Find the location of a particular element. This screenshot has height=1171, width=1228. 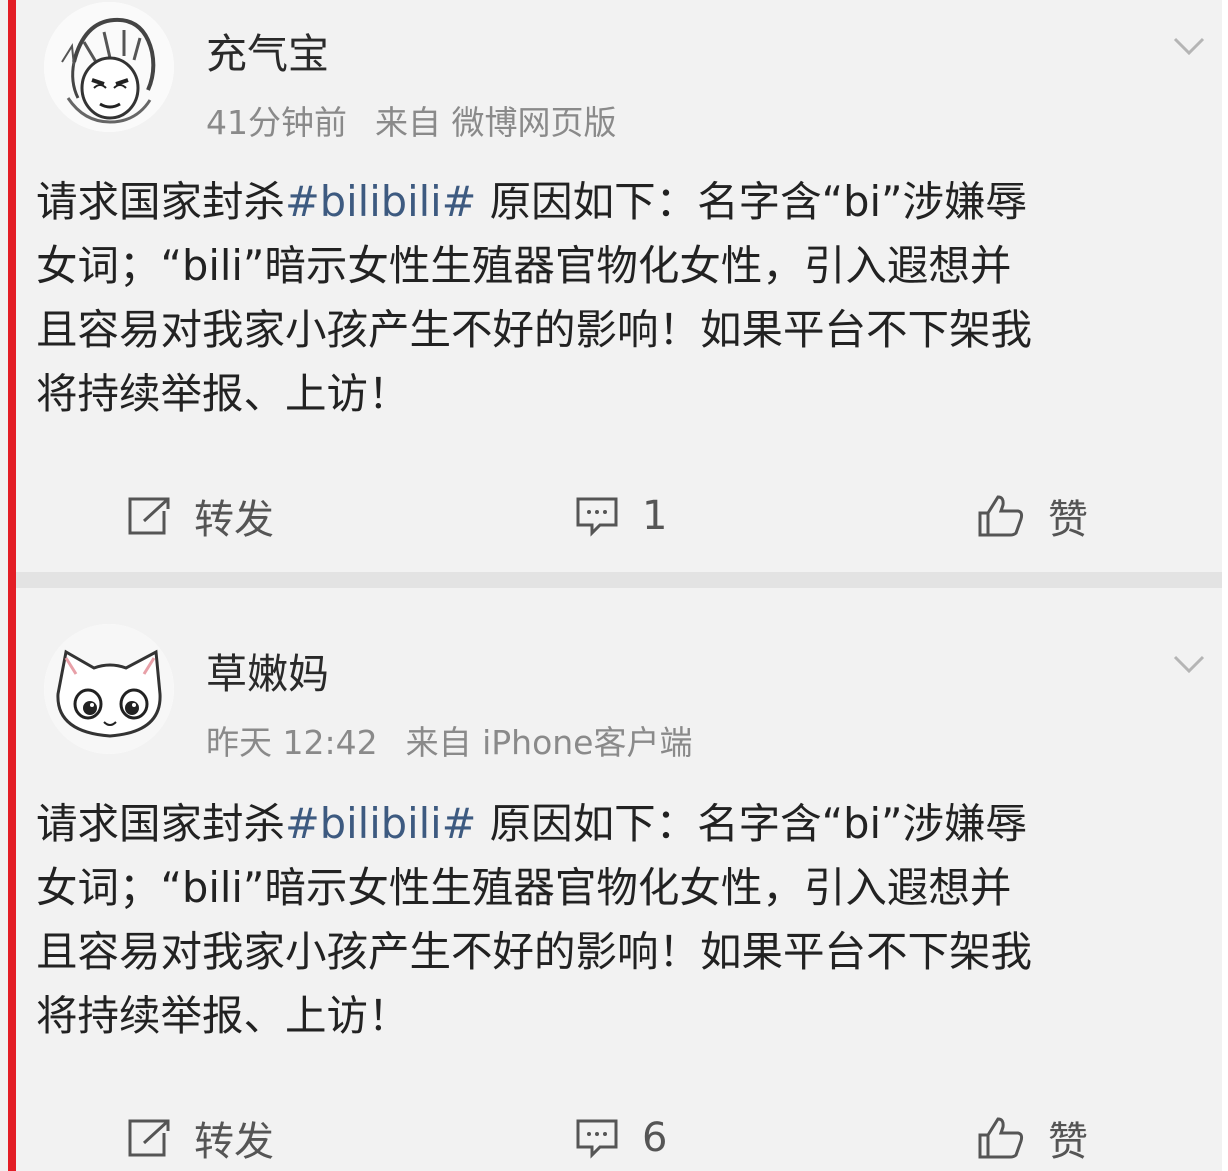

post-actions: 转发 1 赞 is located at coordinates (614, 516).